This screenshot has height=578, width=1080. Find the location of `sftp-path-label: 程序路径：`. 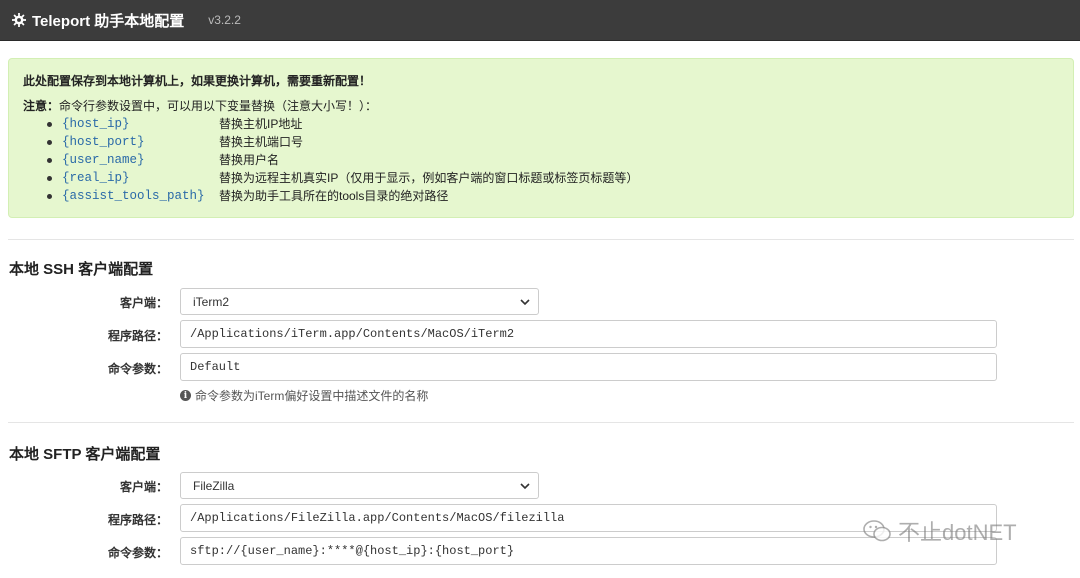

sftp-path-label: 程序路径： is located at coordinates (137, 520).